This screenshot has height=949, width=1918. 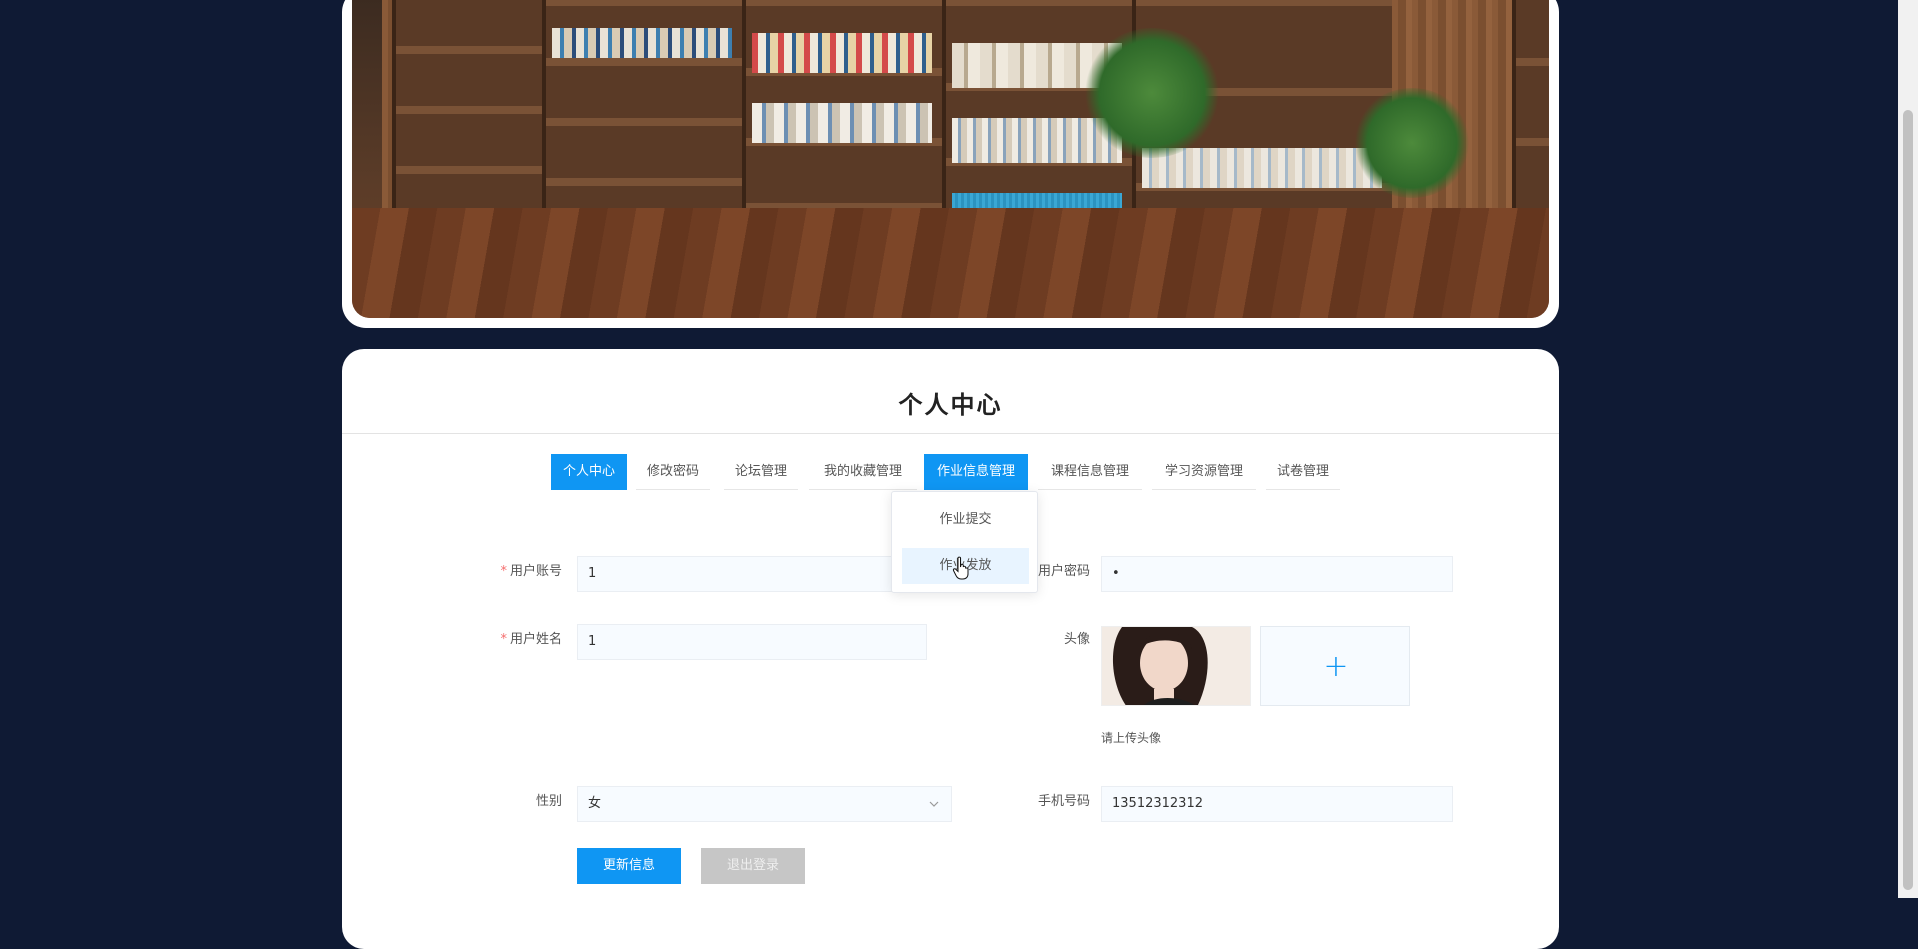 What do you see at coordinates (531, 571) in the screenshot?
I see `account-label: * 用户账号` at bounding box center [531, 571].